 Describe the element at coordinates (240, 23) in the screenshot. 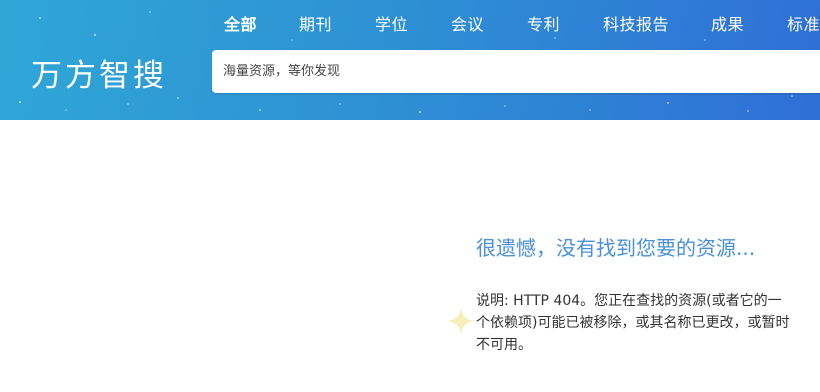

I see `nav-item-all: 全部` at that location.